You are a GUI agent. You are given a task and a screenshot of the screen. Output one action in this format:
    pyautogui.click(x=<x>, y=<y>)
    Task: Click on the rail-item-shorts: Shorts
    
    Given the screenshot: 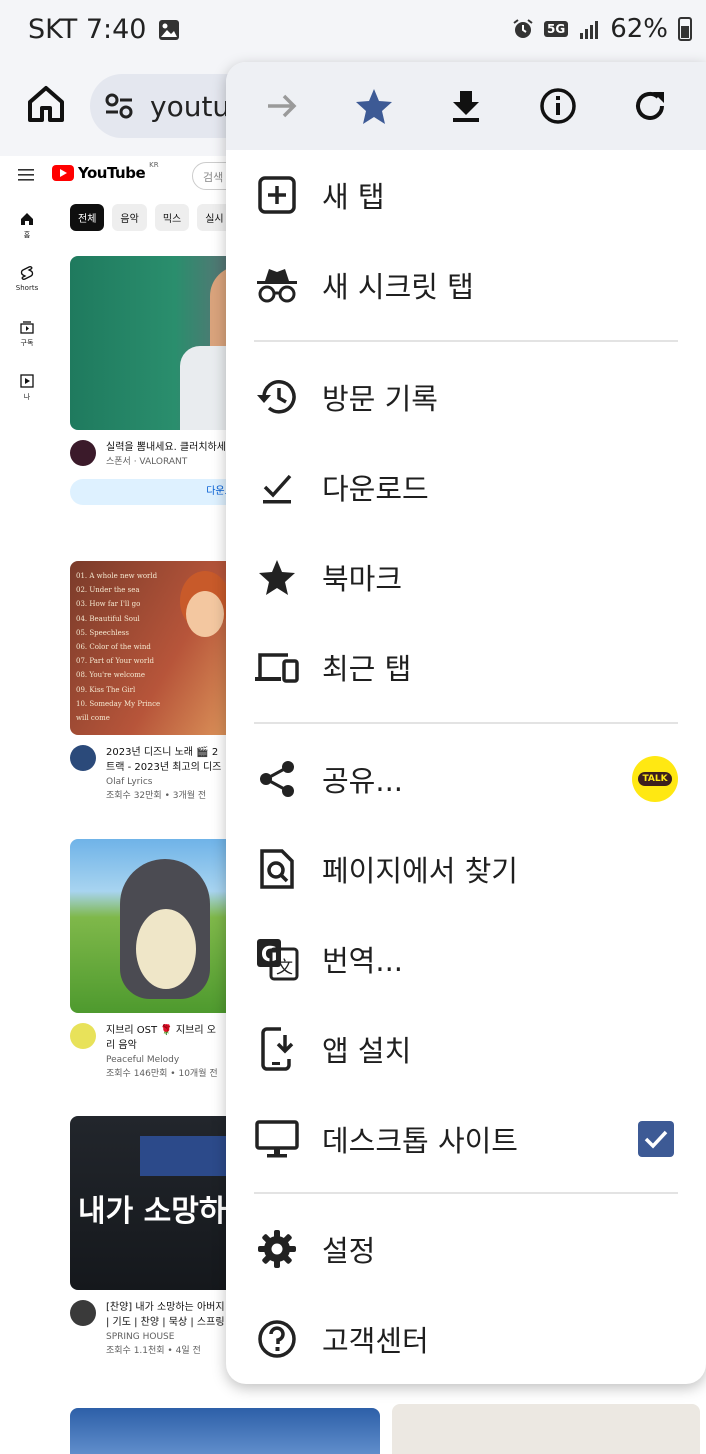 What is the action you would take?
    pyautogui.click(x=27, y=277)
    